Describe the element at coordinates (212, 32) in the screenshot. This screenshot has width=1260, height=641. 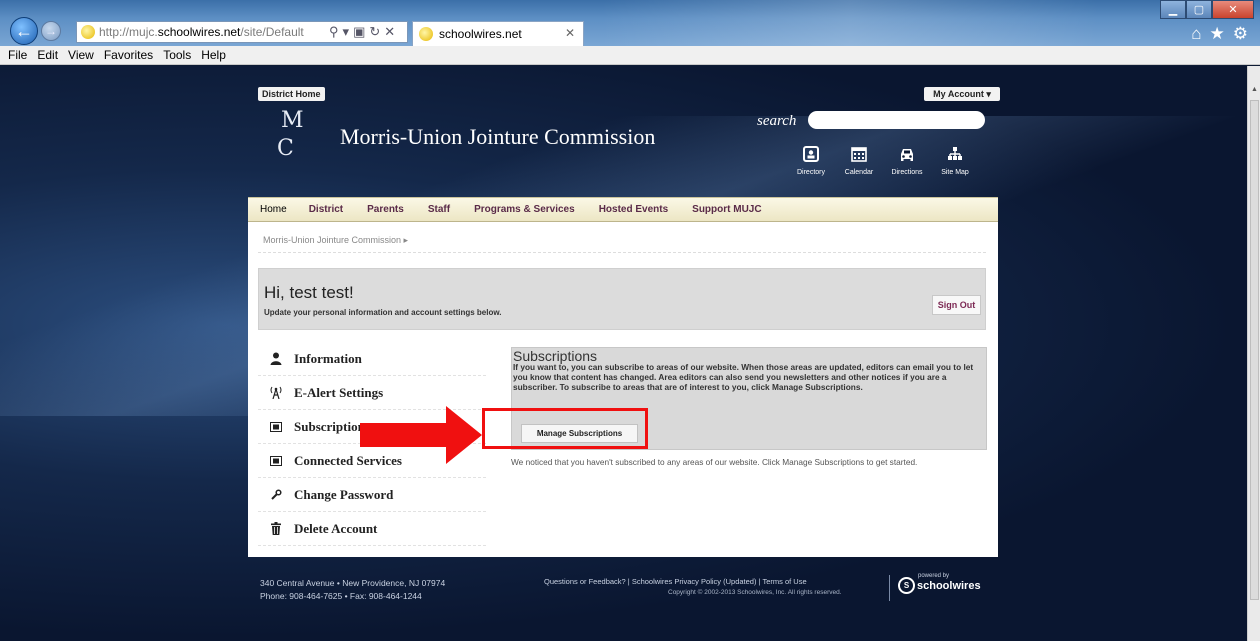
I see `address-text: http://mujc.schoolwires.net/site/Default` at that location.